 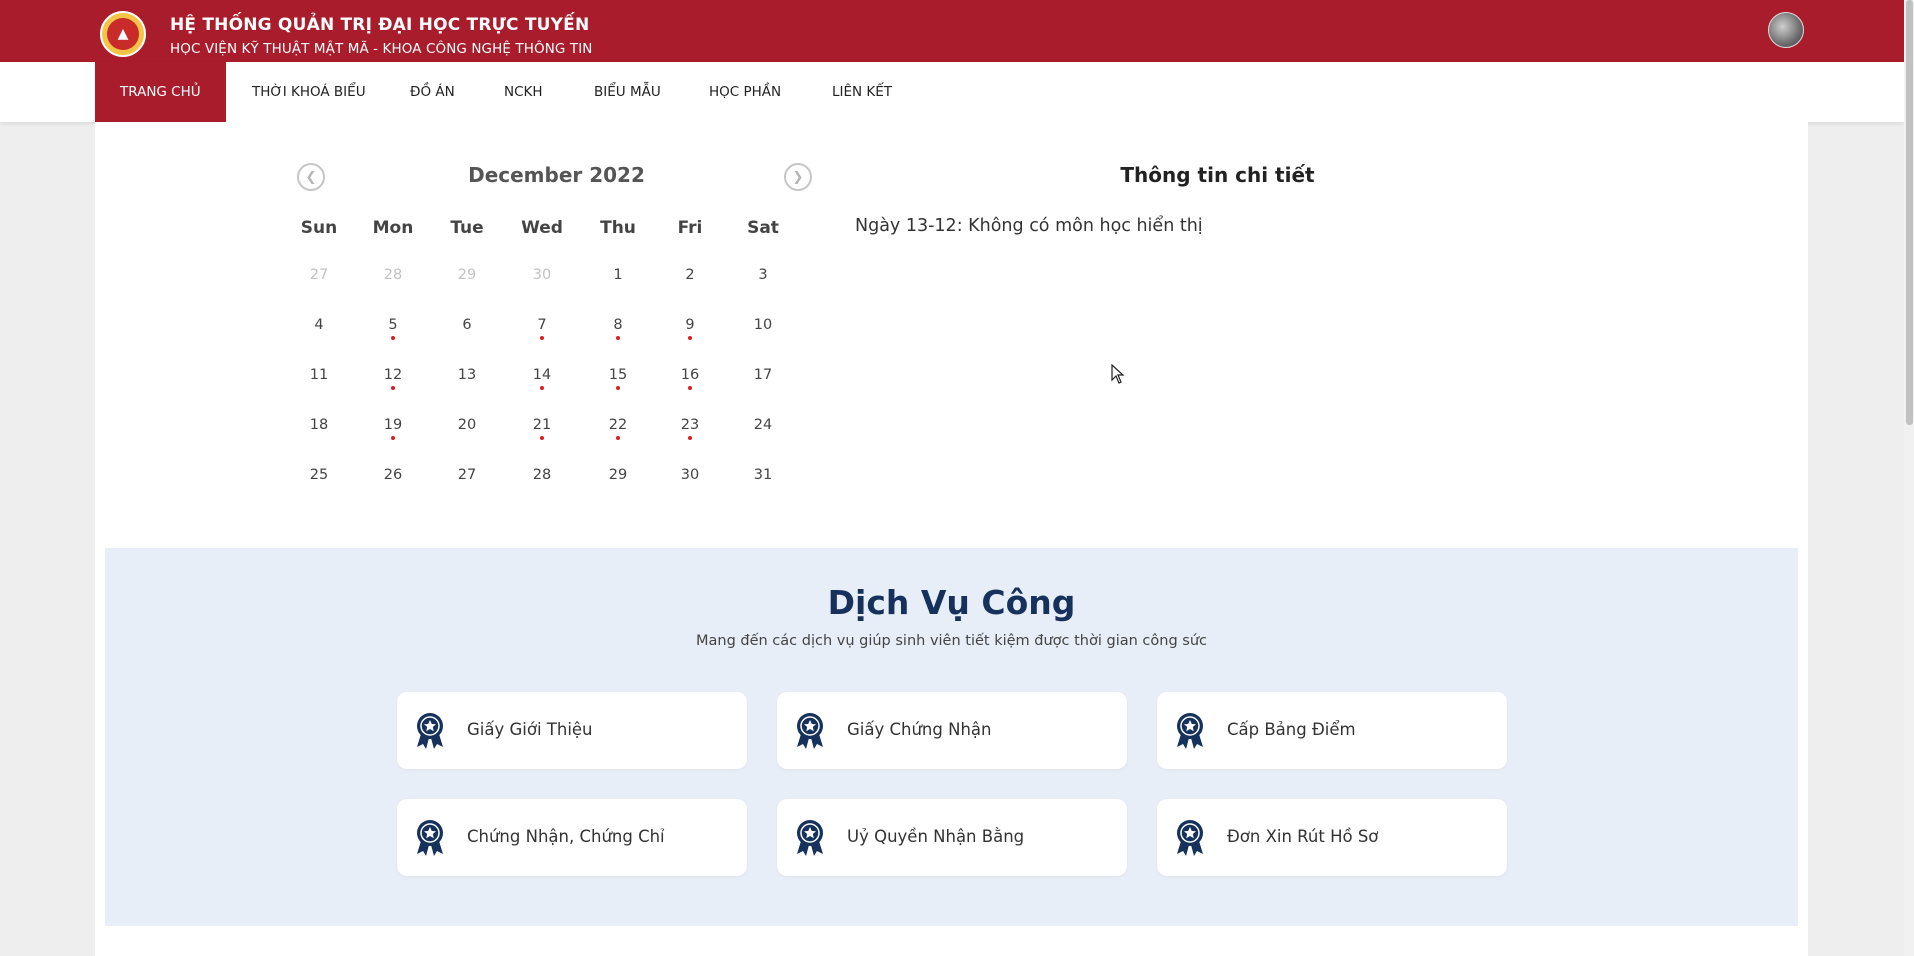 I want to click on calendar-day-number: 2, so click(x=690, y=275).